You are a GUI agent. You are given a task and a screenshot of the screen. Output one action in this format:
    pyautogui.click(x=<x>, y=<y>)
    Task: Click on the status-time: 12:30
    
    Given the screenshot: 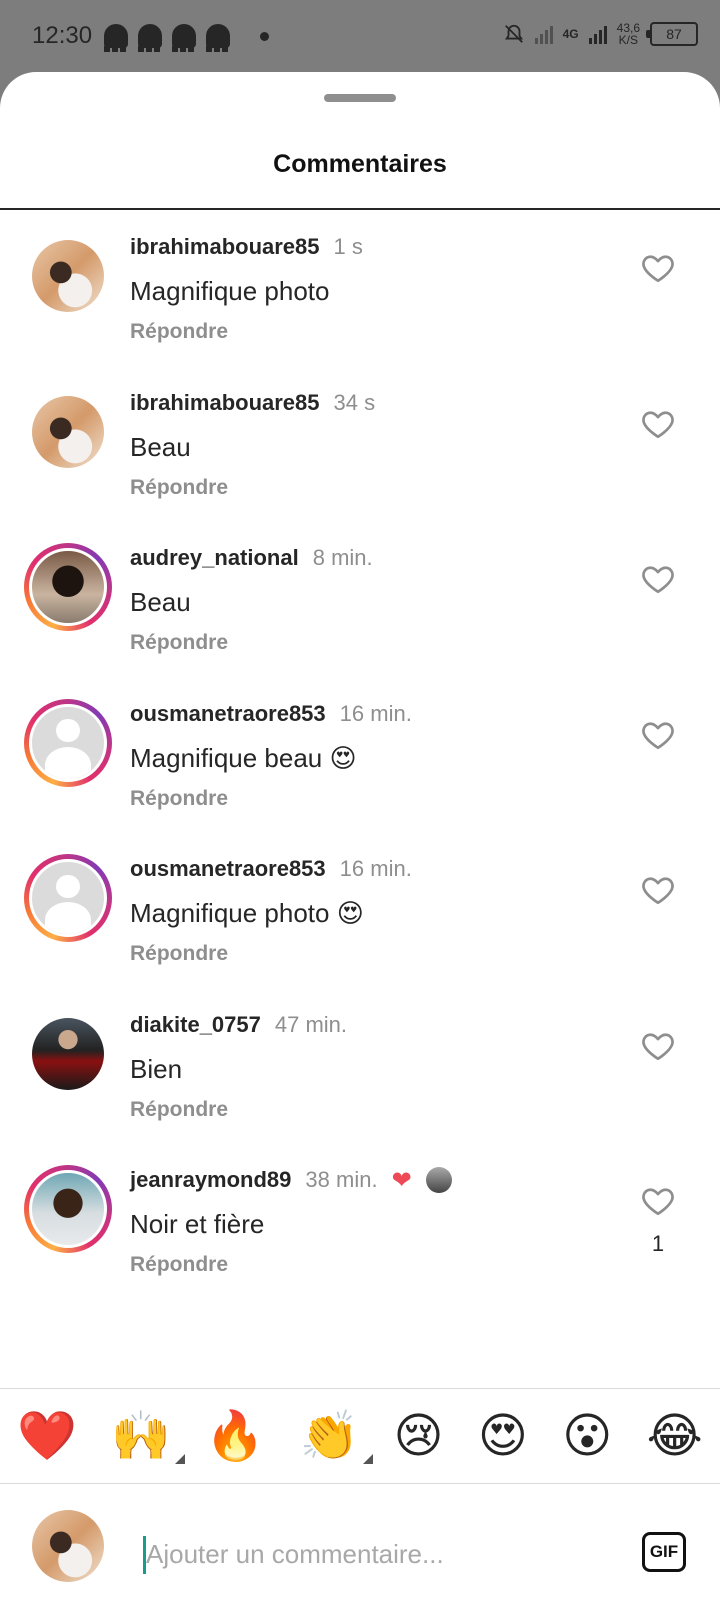 What is the action you would take?
    pyautogui.click(x=62, y=35)
    